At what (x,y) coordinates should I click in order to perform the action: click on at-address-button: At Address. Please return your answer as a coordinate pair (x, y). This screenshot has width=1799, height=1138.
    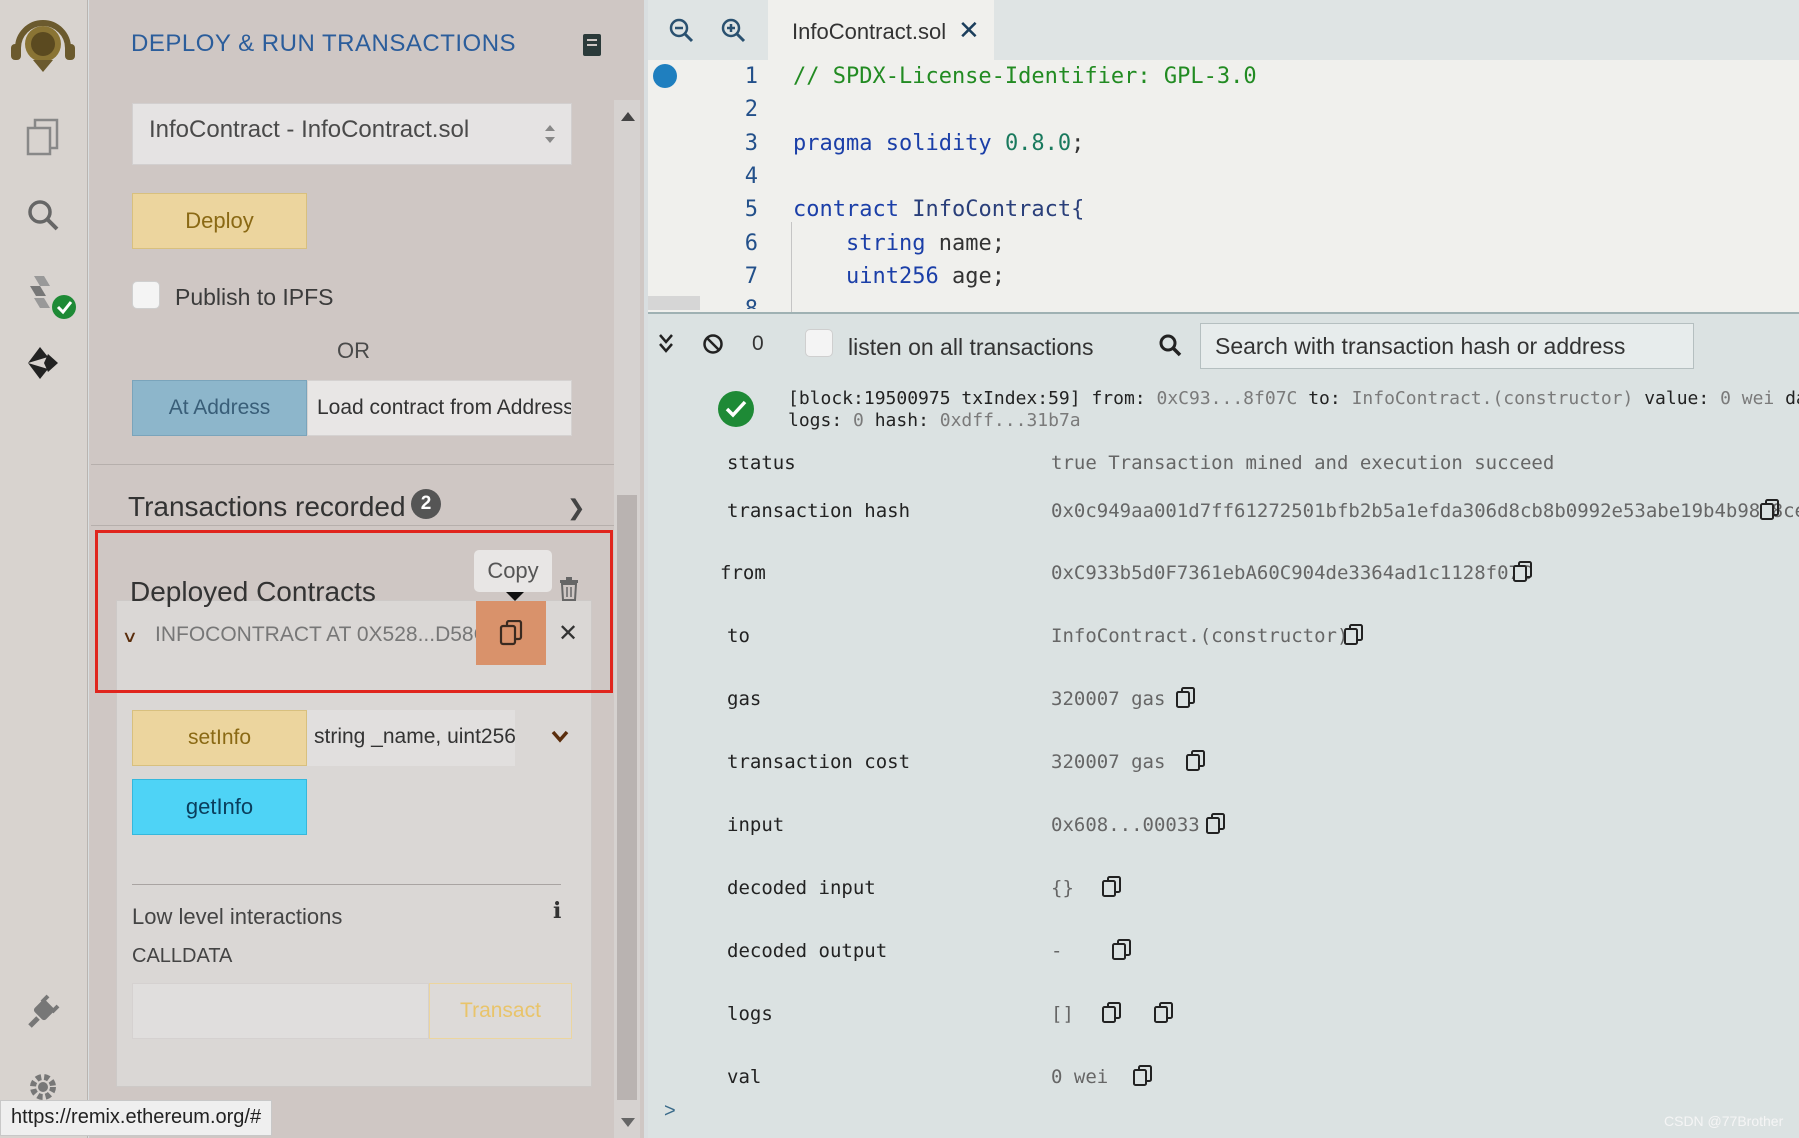
    Looking at the image, I should click on (219, 408).